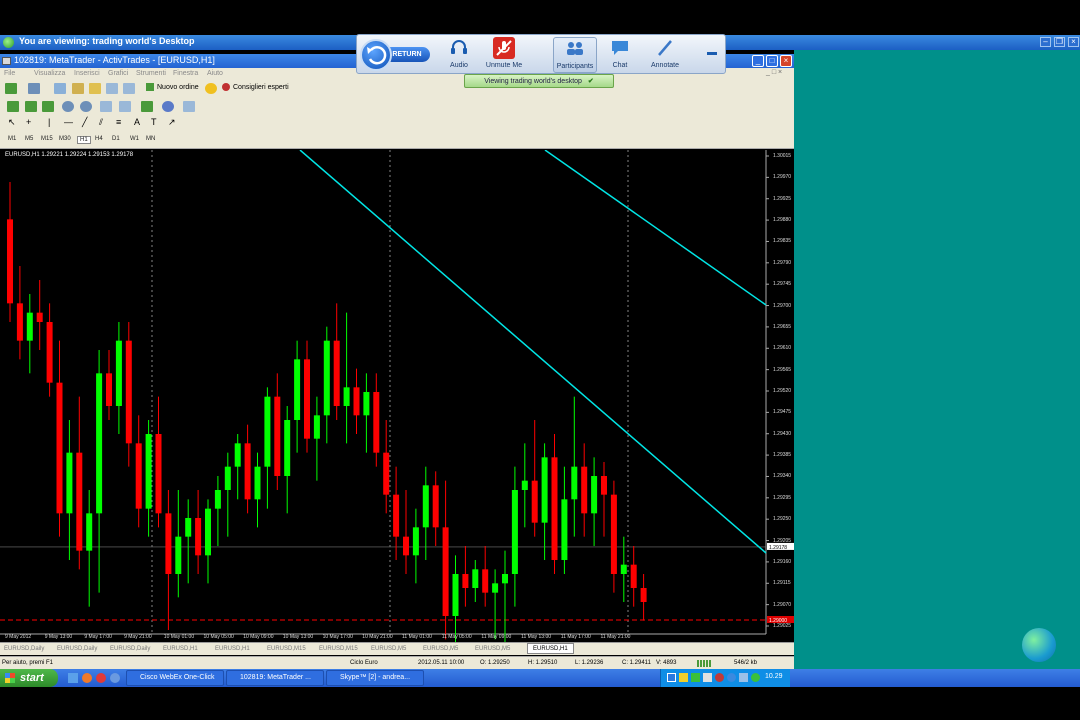 The height and width of the screenshot is (720, 1080). What do you see at coordinates (150, 139) in the screenshot?
I see `tf-mn: MN` at bounding box center [150, 139].